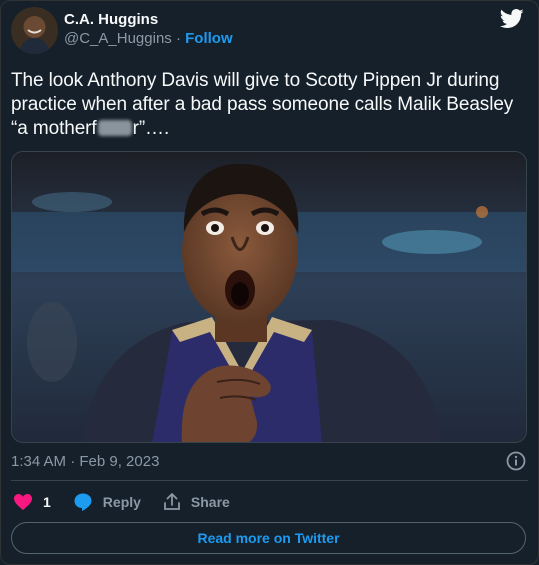  Describe the element at coordinates (47, 502) in the screenshot. I see `like-count: 1` at that location.